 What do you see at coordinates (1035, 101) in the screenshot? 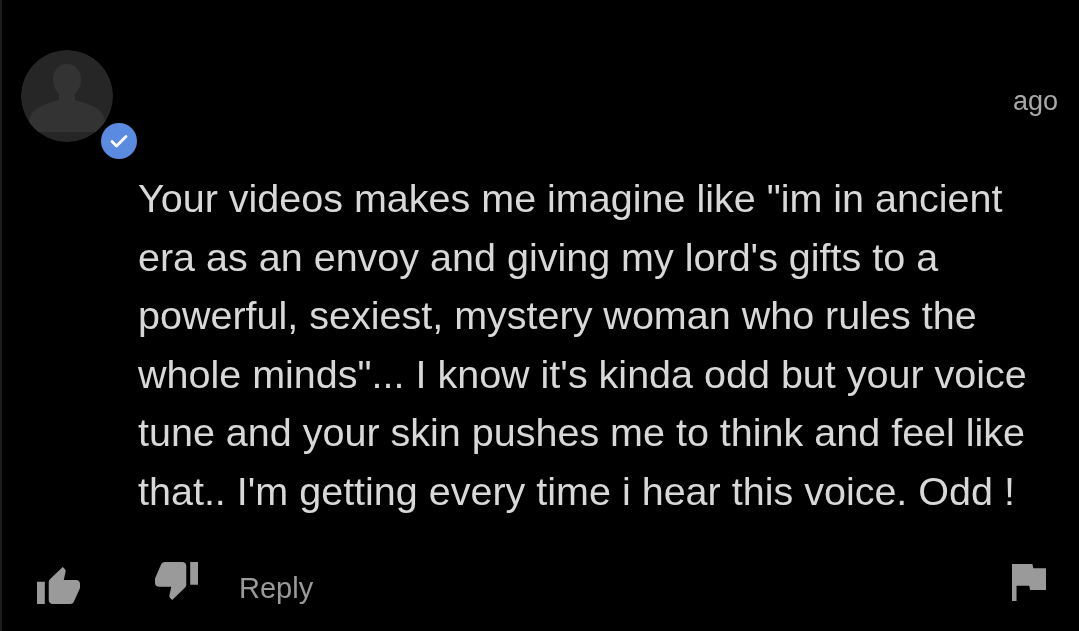
I see `comment-time: ago` at bounding box center [1035, 101].